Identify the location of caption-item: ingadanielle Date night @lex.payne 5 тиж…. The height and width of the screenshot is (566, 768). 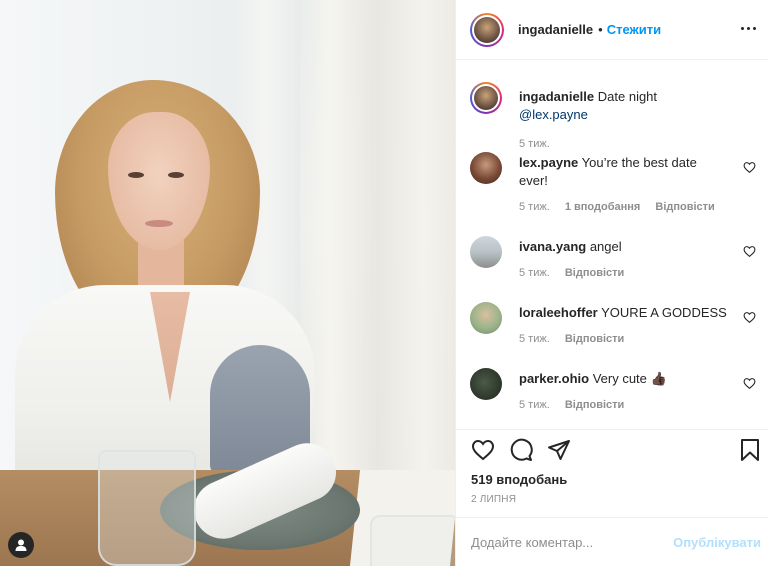
(615, 116).